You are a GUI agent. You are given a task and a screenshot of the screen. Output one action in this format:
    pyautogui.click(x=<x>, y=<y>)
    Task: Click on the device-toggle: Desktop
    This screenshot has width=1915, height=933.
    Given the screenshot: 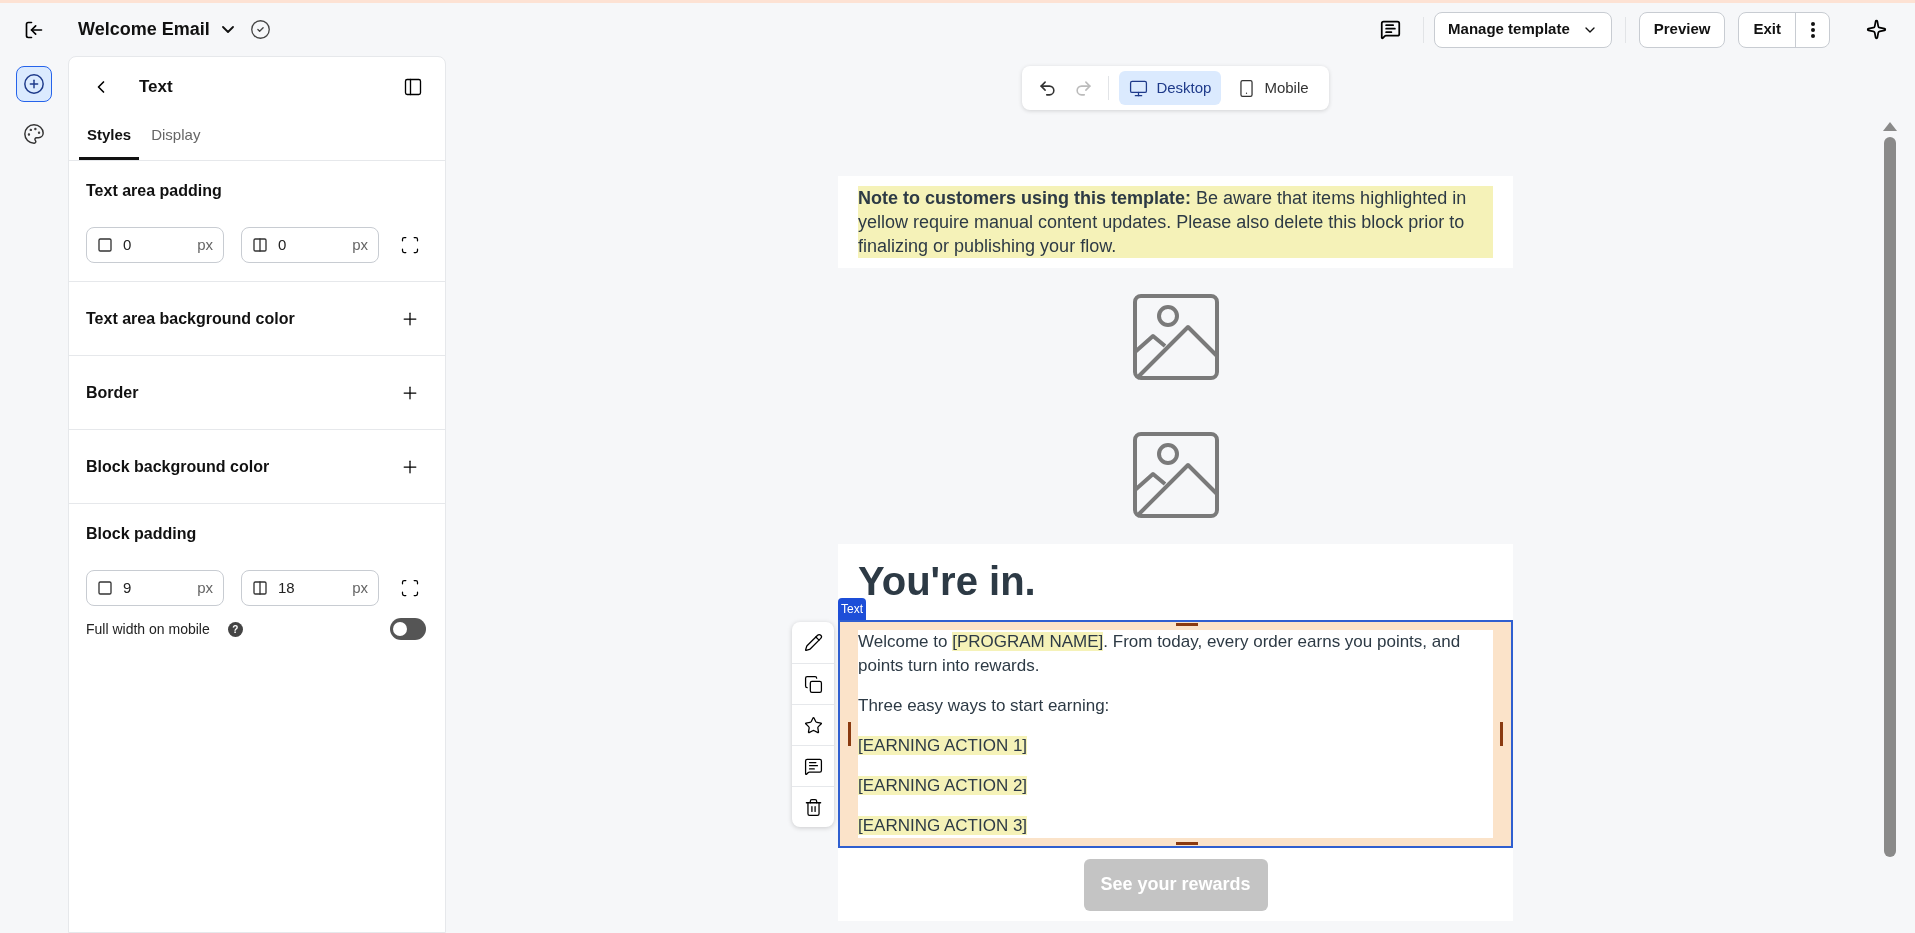 What is the action you would take?
    pyautogui.click(x=1170, y=88)
    